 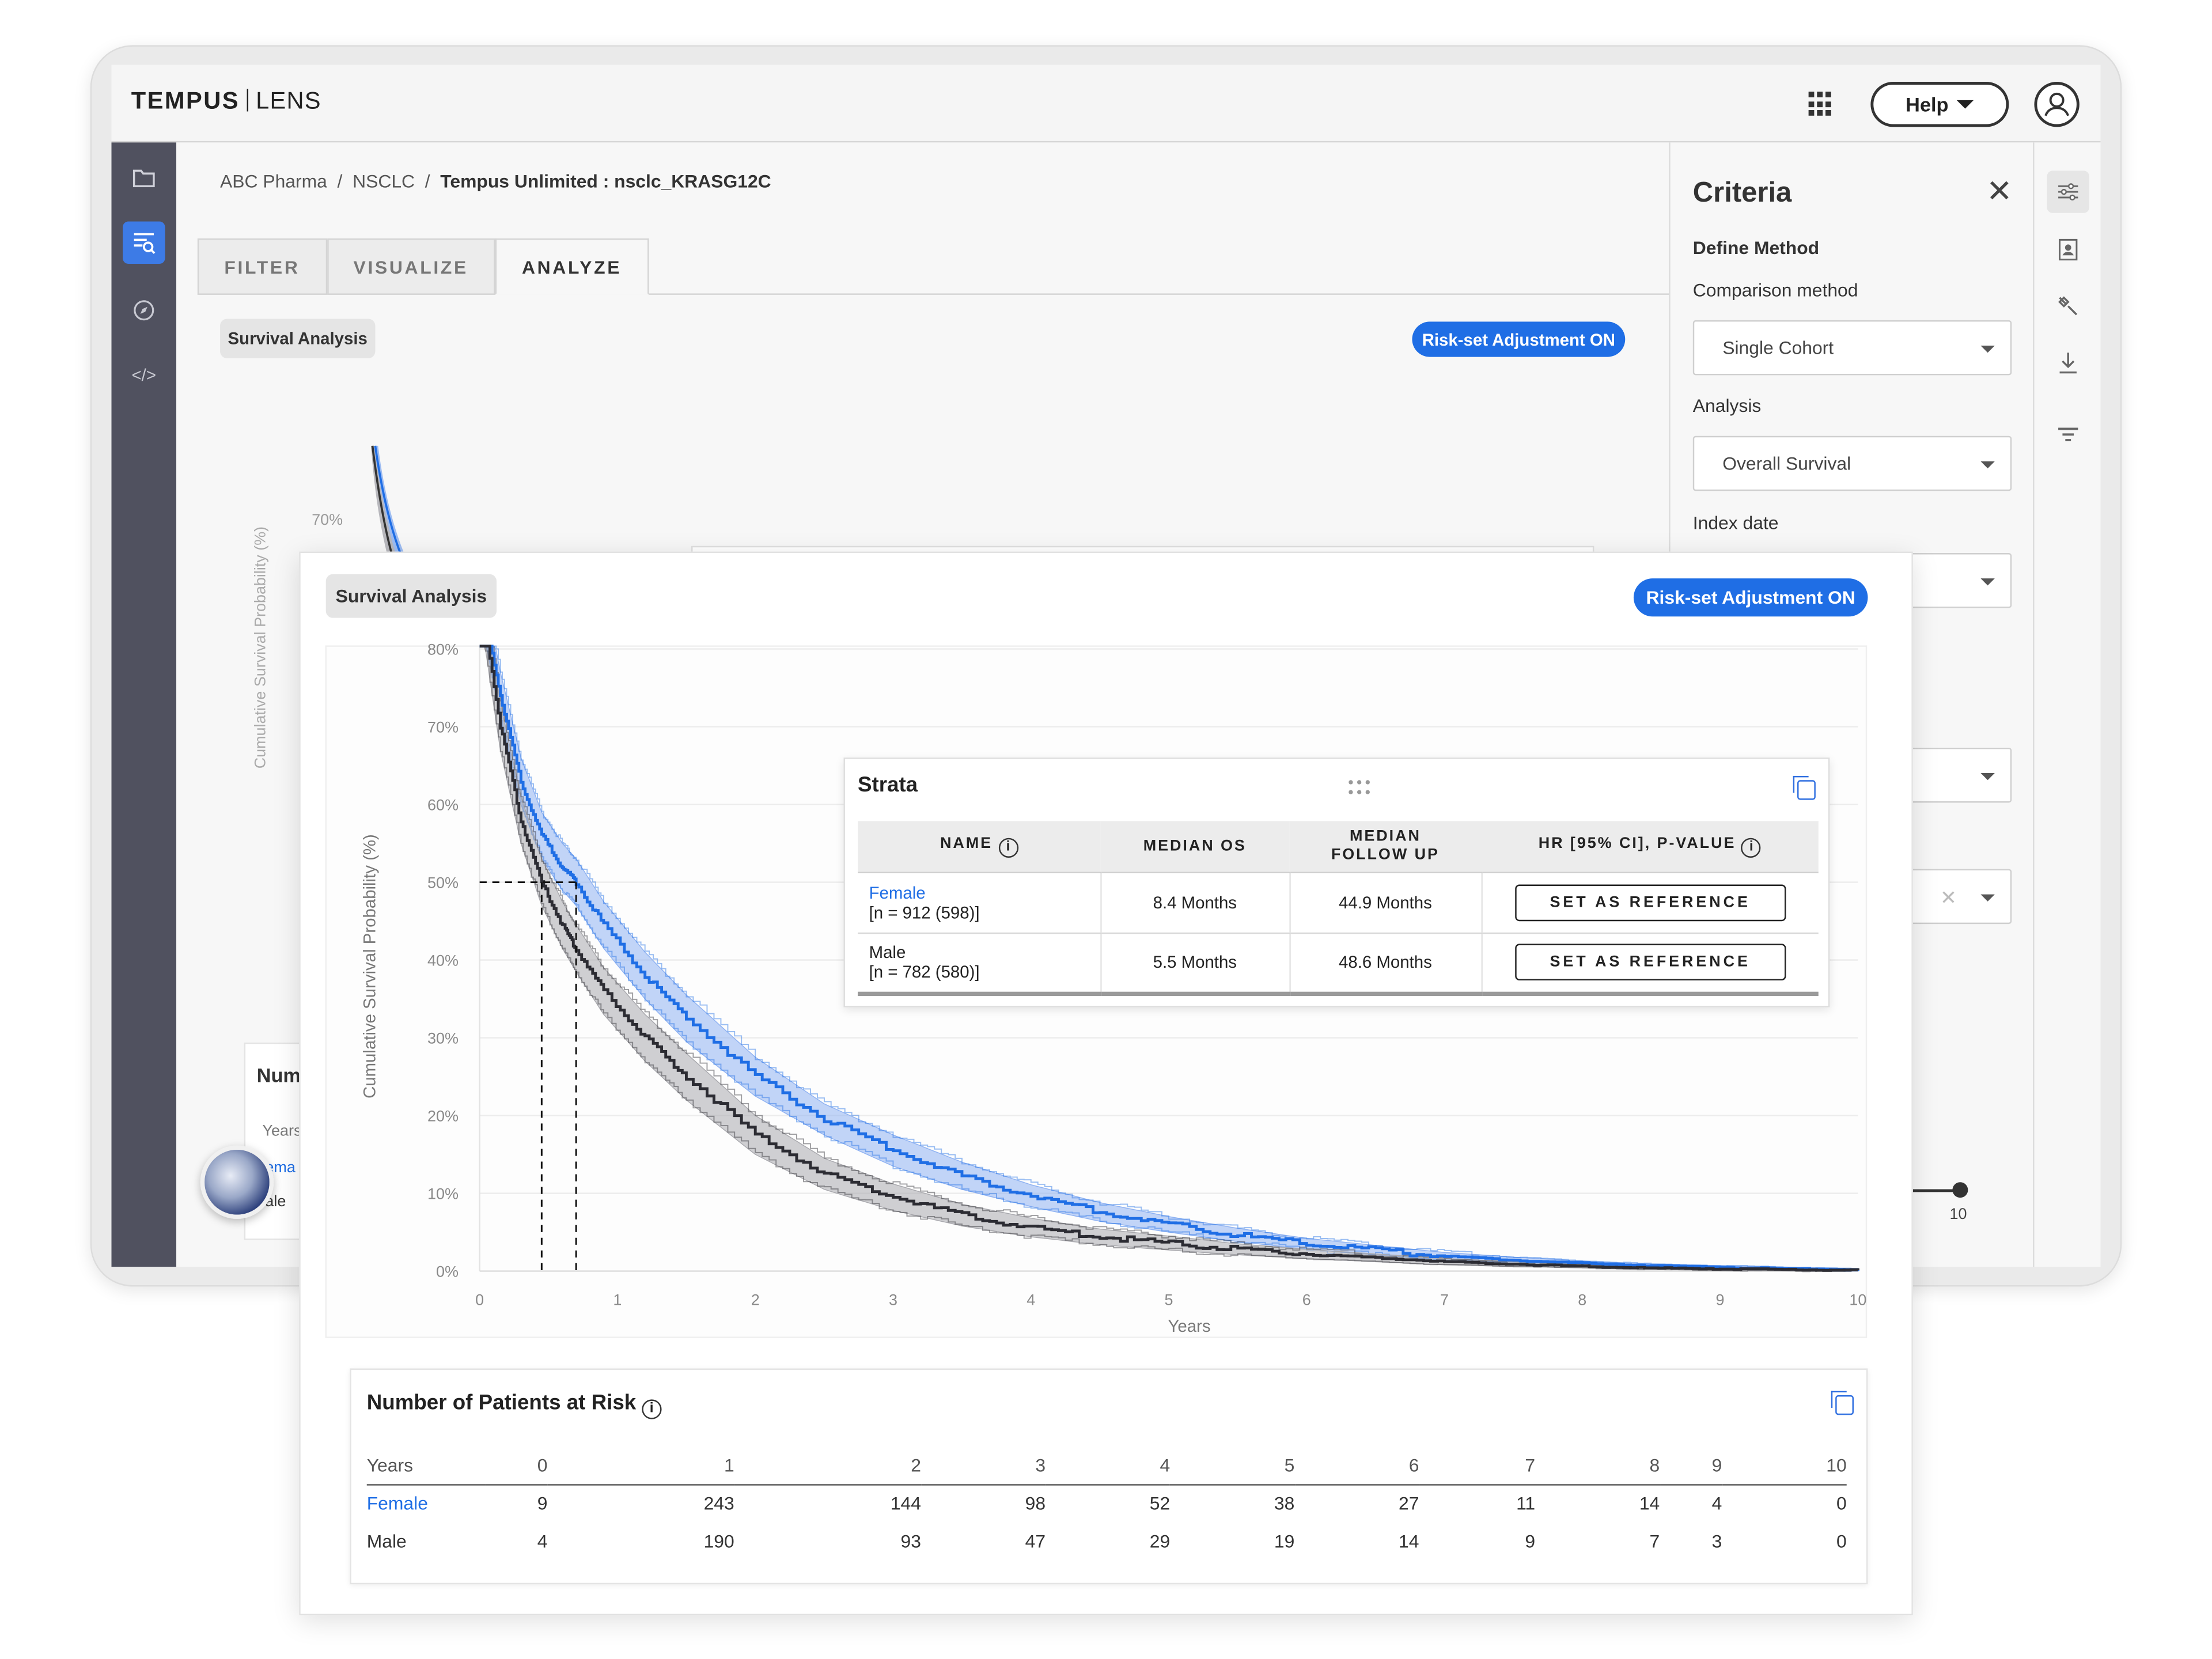 I want to click on risk-cell: 52, so click(x=1160, y=1503).